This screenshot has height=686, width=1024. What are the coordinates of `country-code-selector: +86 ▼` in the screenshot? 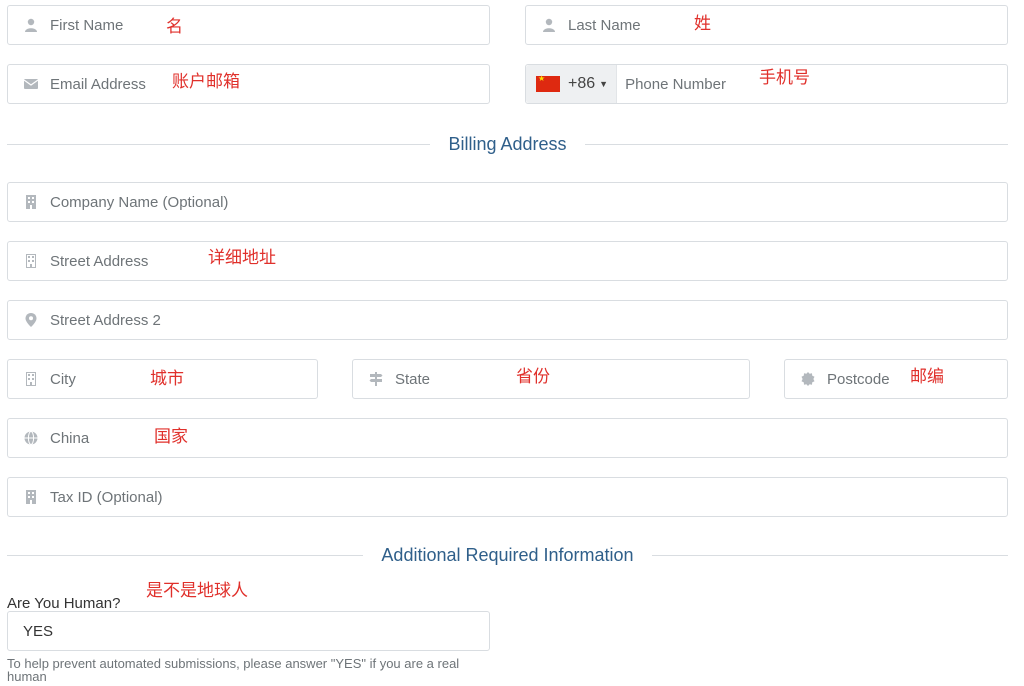 It's located at (572, 84).